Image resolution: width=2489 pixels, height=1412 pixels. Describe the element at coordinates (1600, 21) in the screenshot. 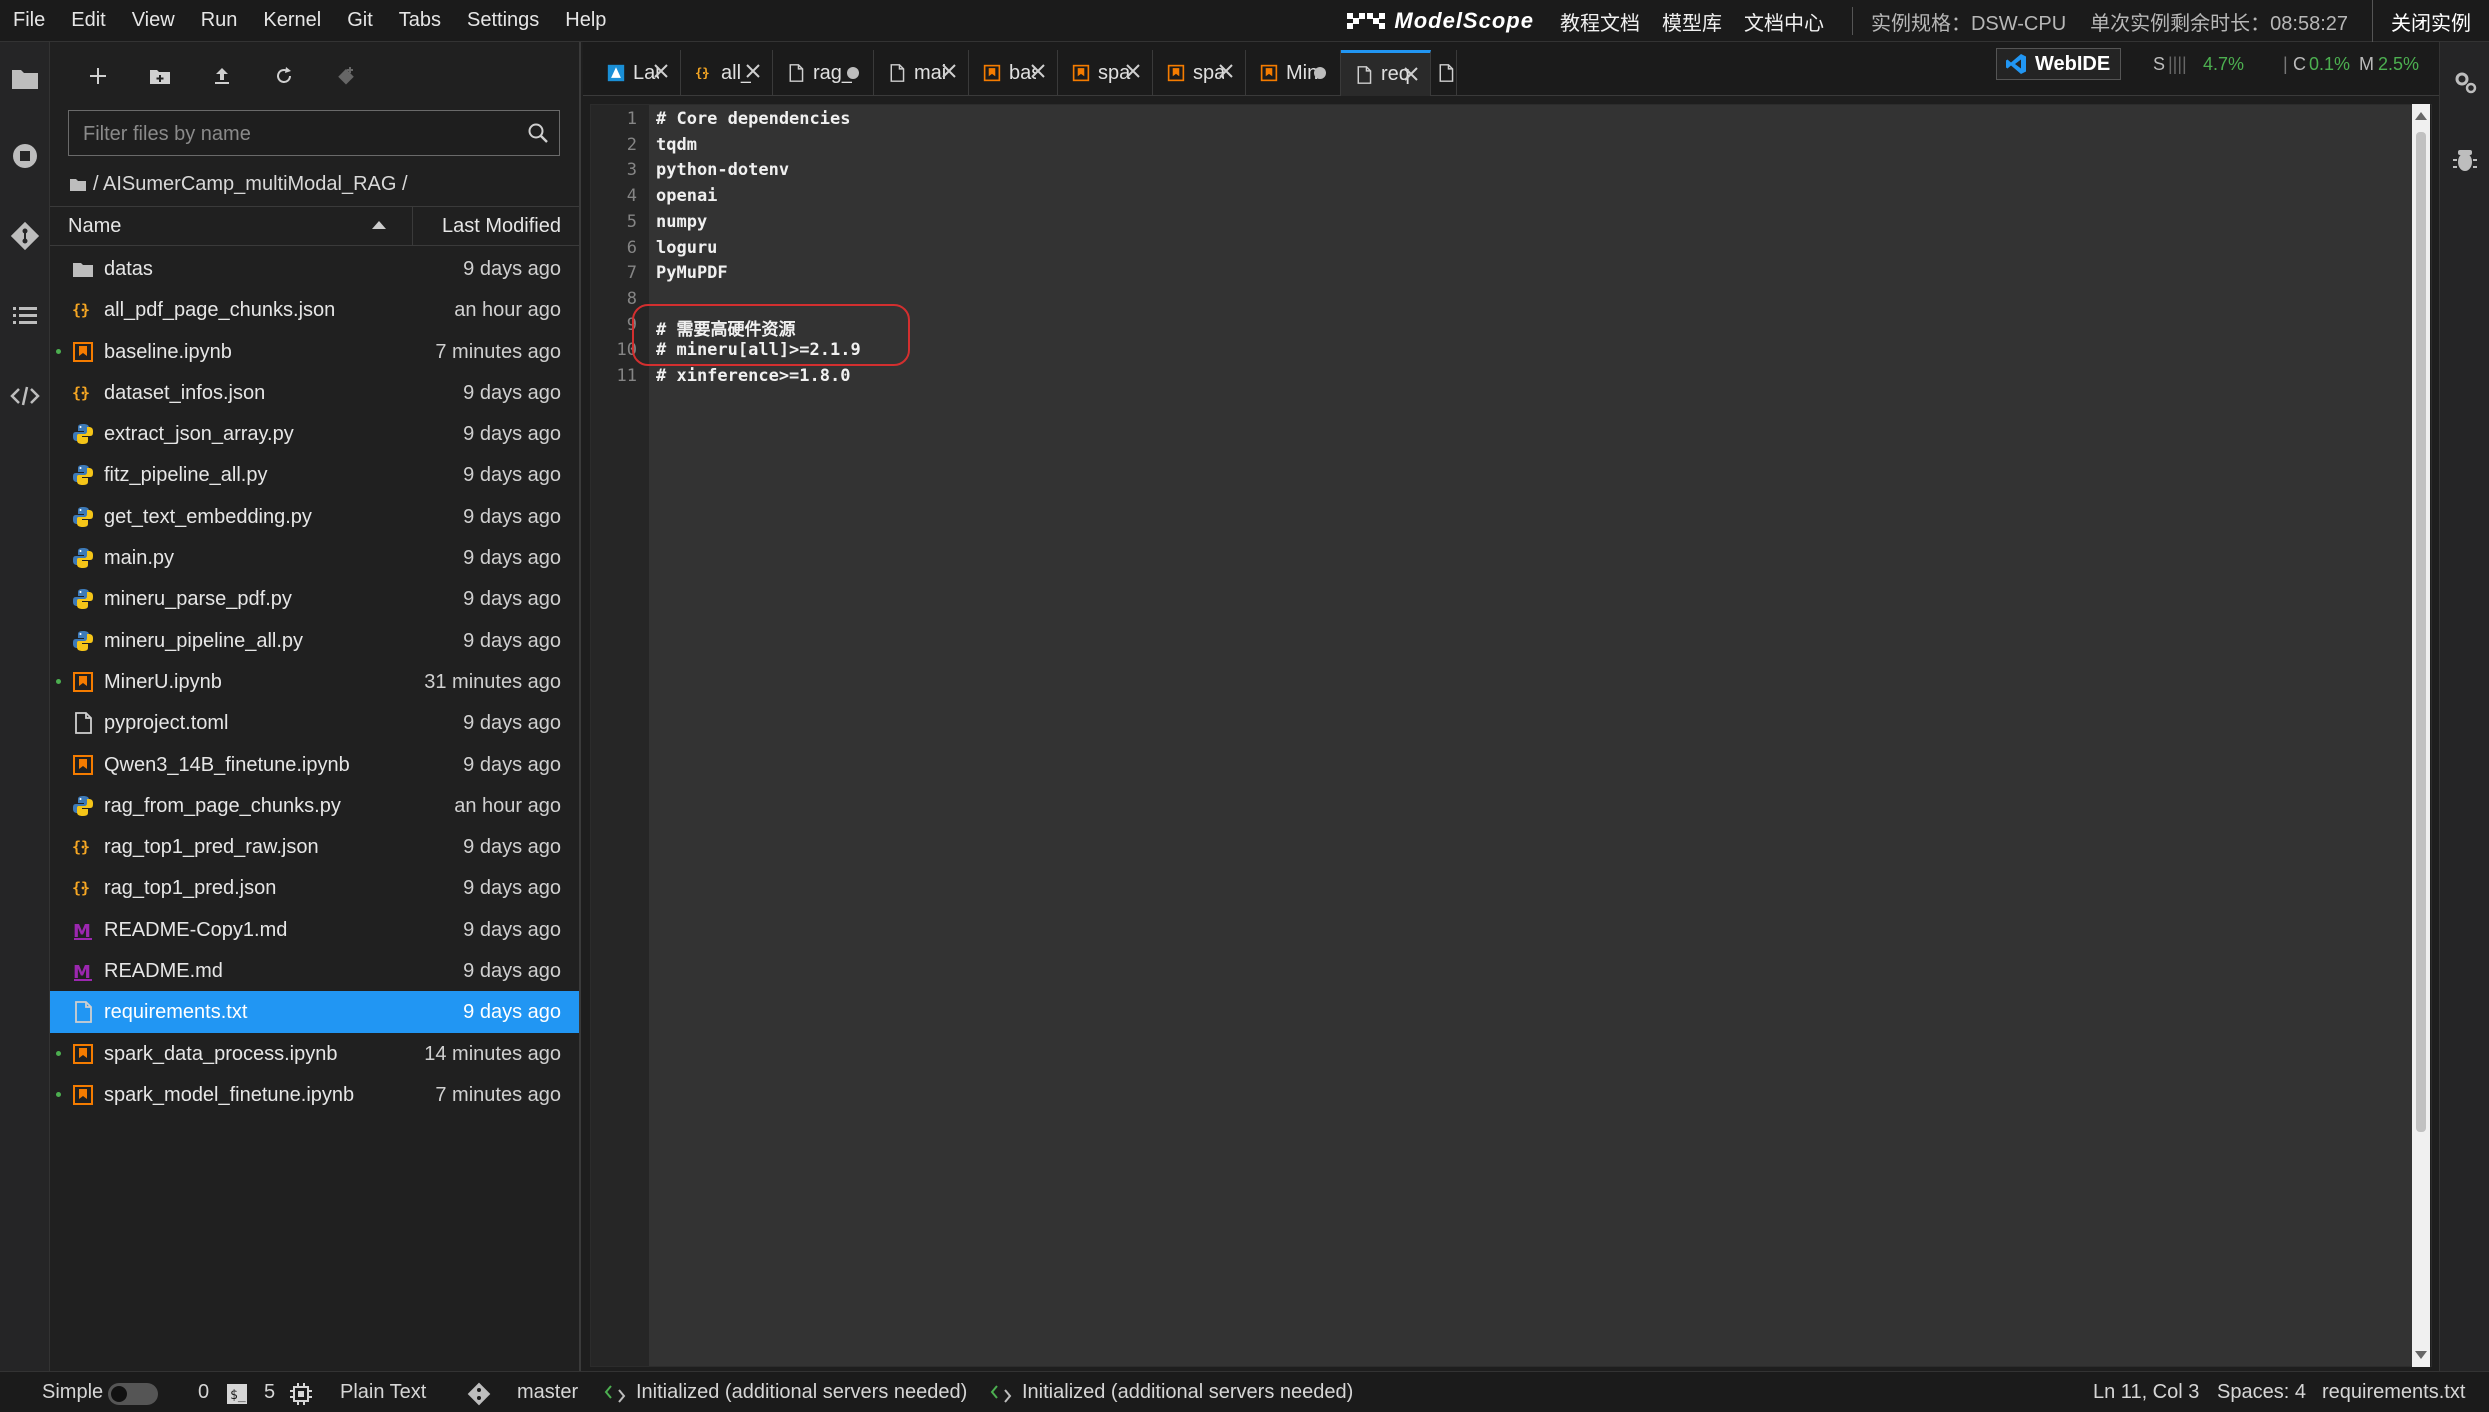

I see `tutorial-docs-link: 教程文档` at that location.